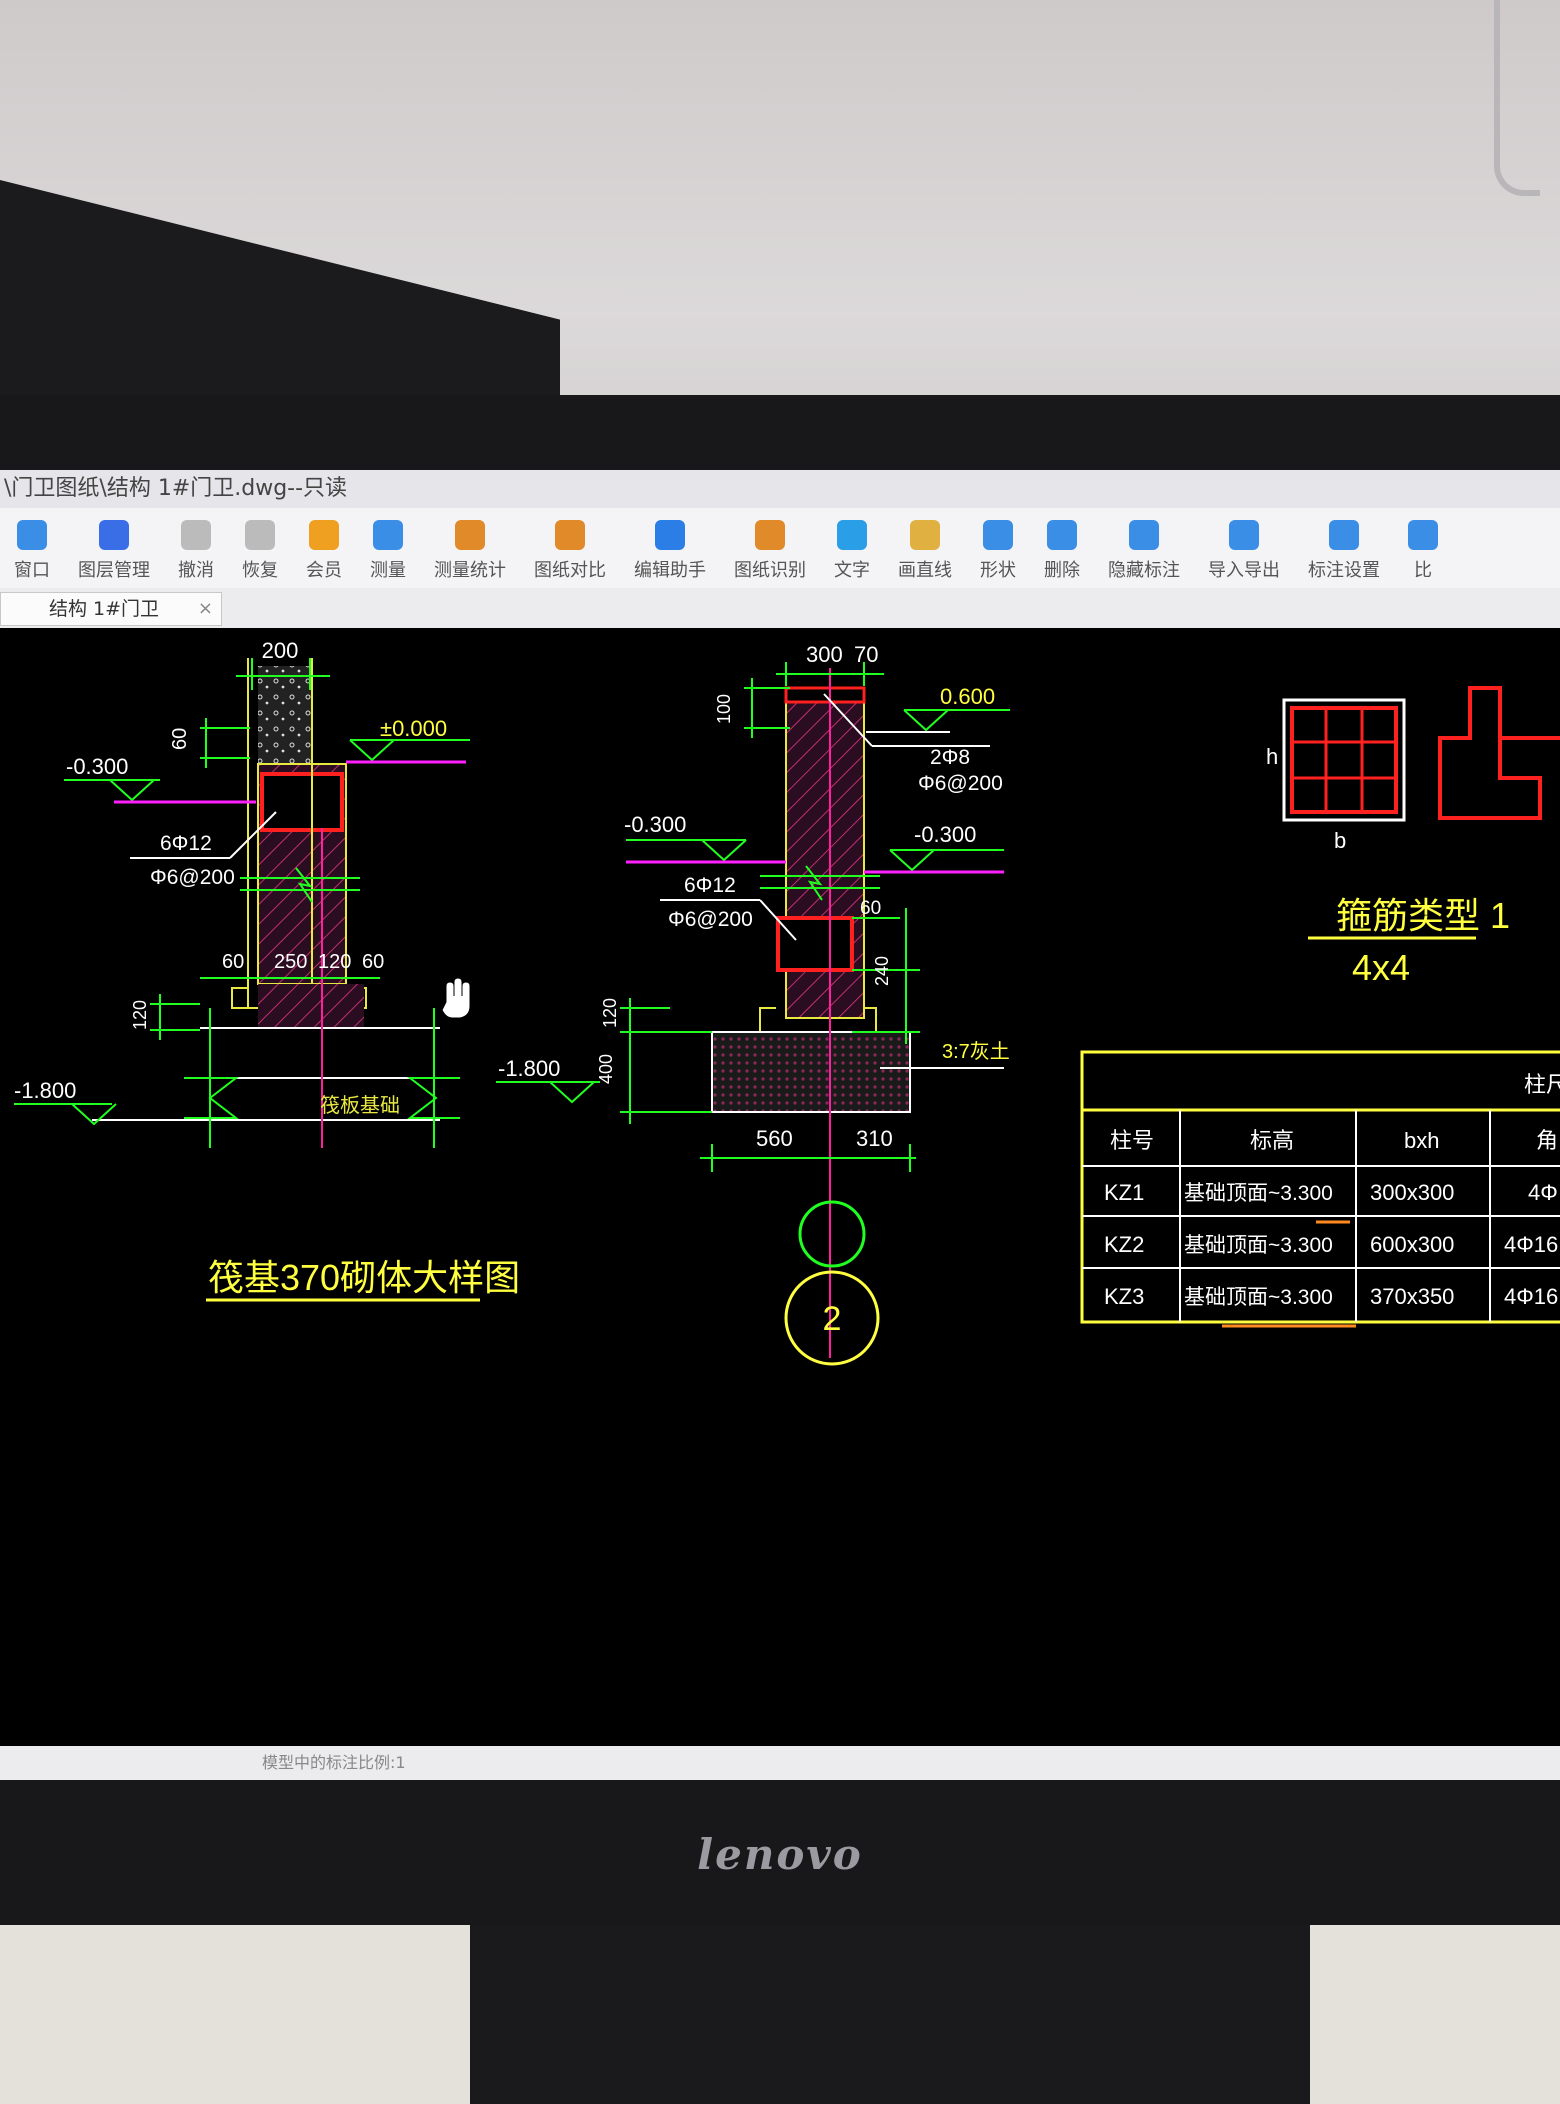 The width and height of the screenshot is (1560, 2104). Describe the element at coordinates (967, 696) in the screenshot. I see `level-0600: 0.600` at that location.